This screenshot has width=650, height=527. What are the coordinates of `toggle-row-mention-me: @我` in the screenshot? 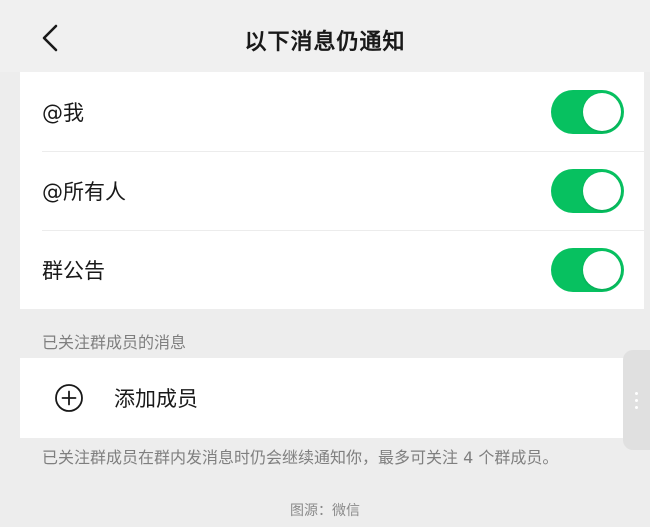 It's located at (332, 111).